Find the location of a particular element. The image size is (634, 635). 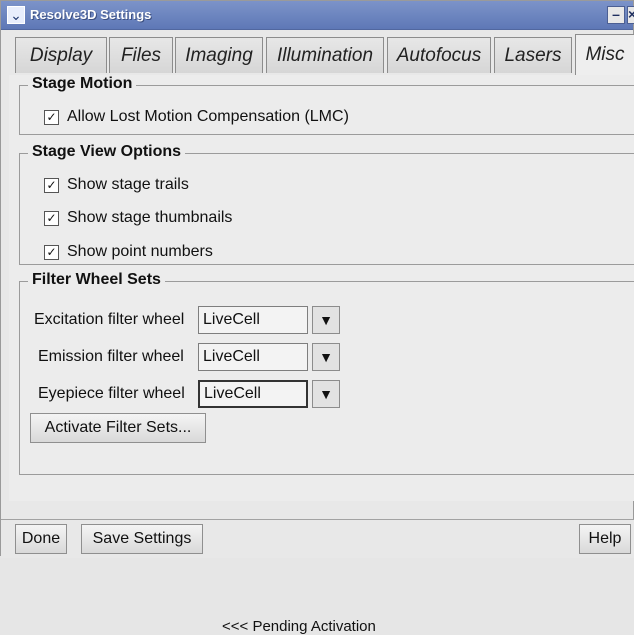

stage-trails-checkbox: ✓ is located at coordinates (51, 185).